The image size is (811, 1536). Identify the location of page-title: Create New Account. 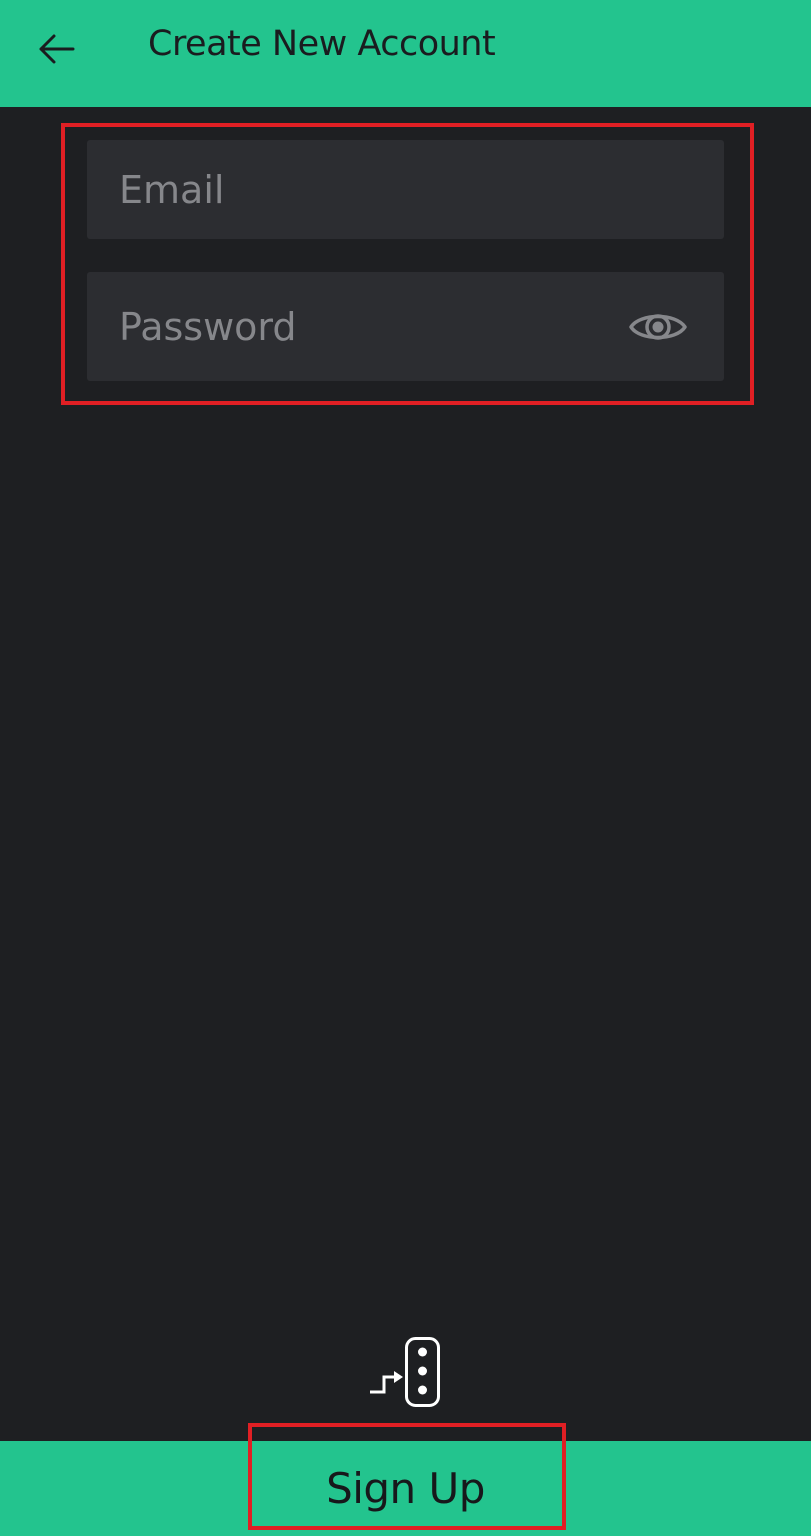
(322, 44).